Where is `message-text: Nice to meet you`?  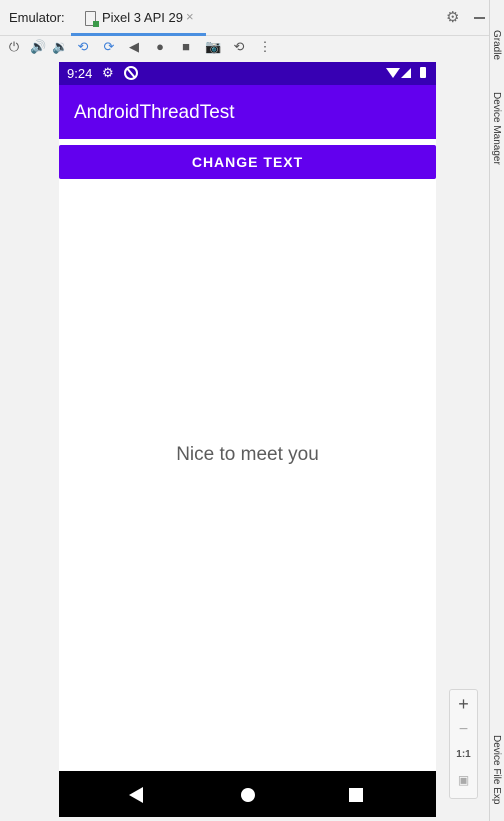
message-text: Nice to meet you is located at coordinates (247, 454).